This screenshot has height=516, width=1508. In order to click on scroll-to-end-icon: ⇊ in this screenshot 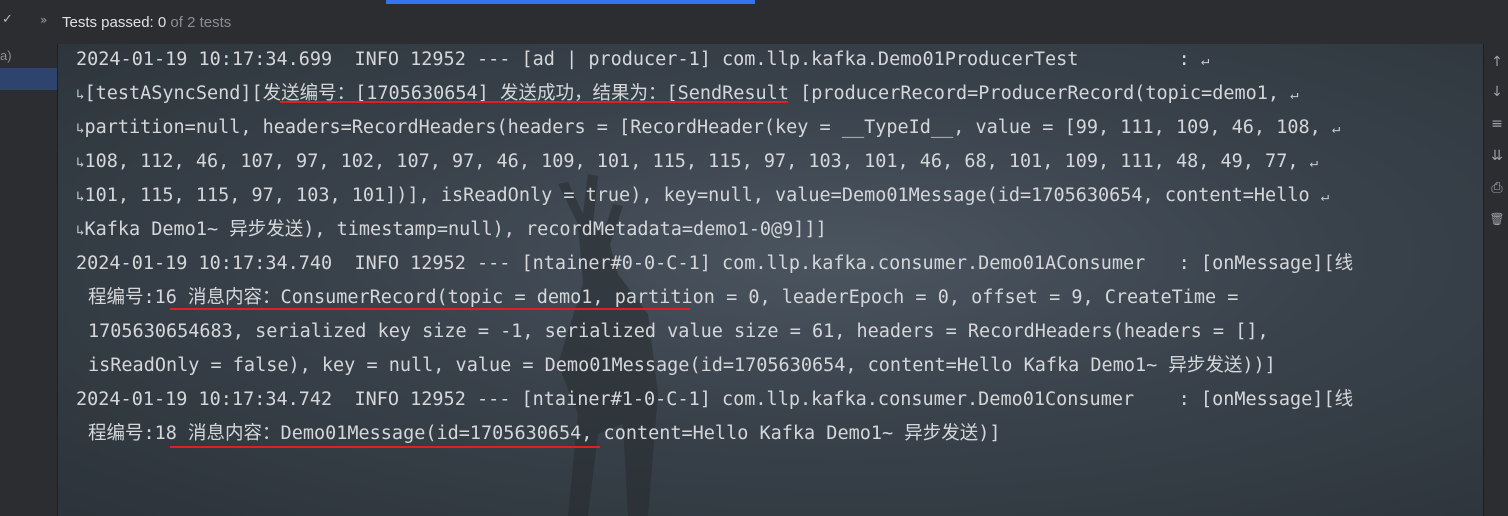, I will do `click(1497, 157)`.